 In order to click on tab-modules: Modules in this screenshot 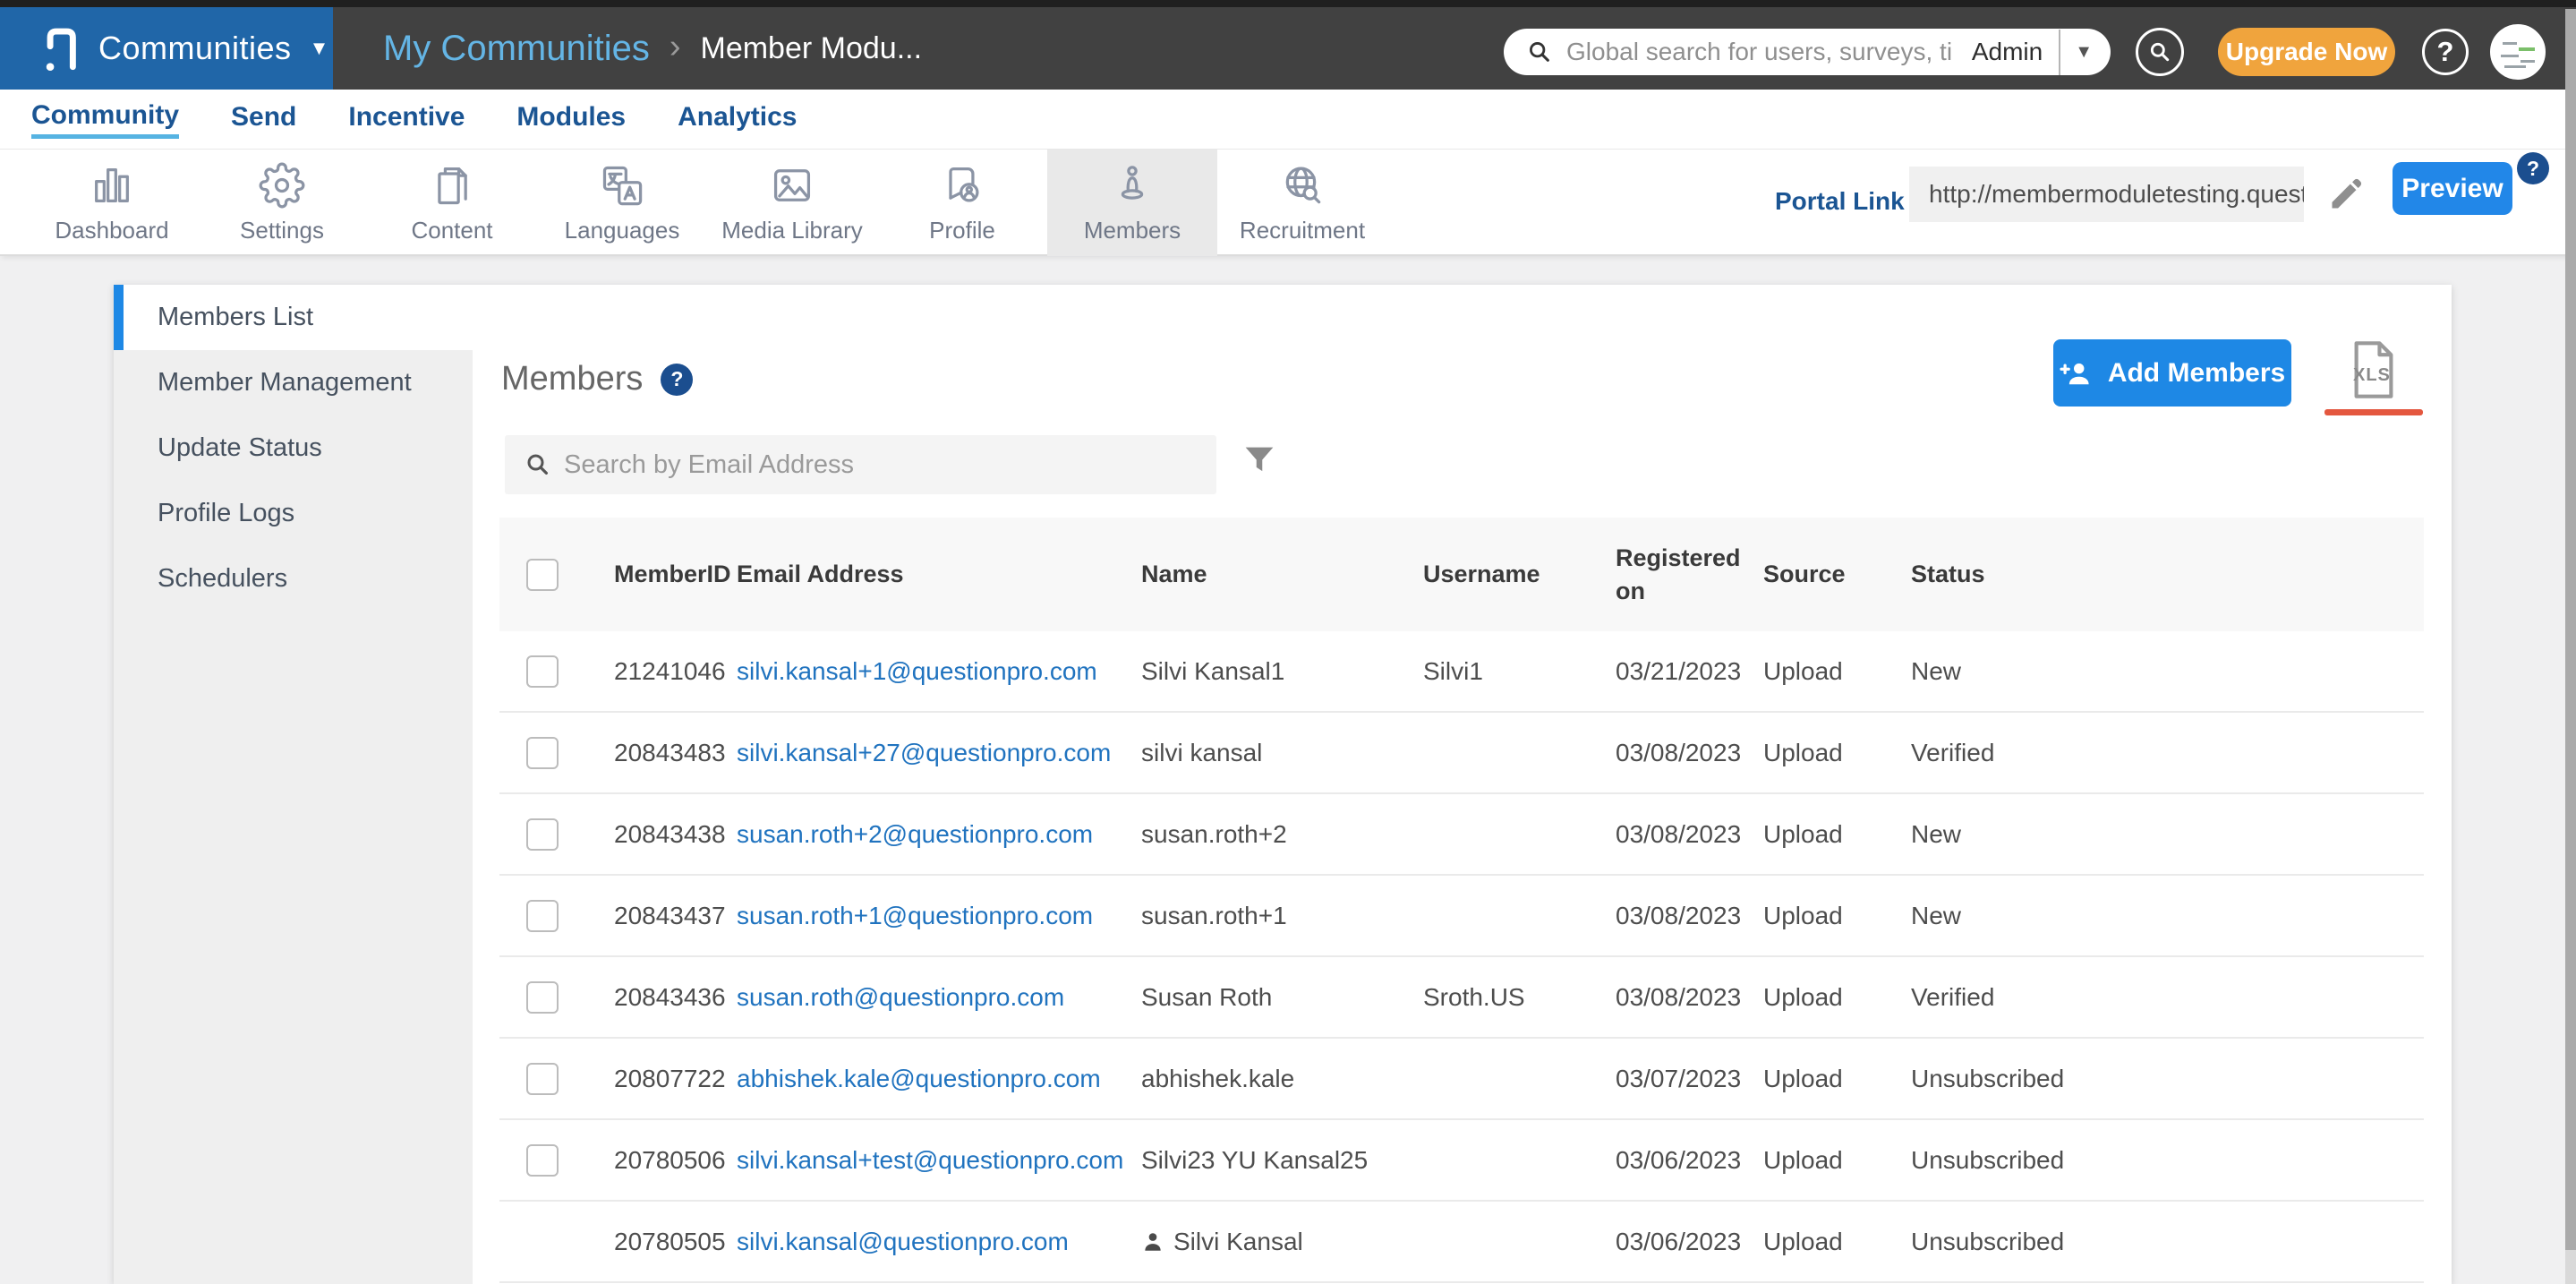, I will do `click(571, 119)`.